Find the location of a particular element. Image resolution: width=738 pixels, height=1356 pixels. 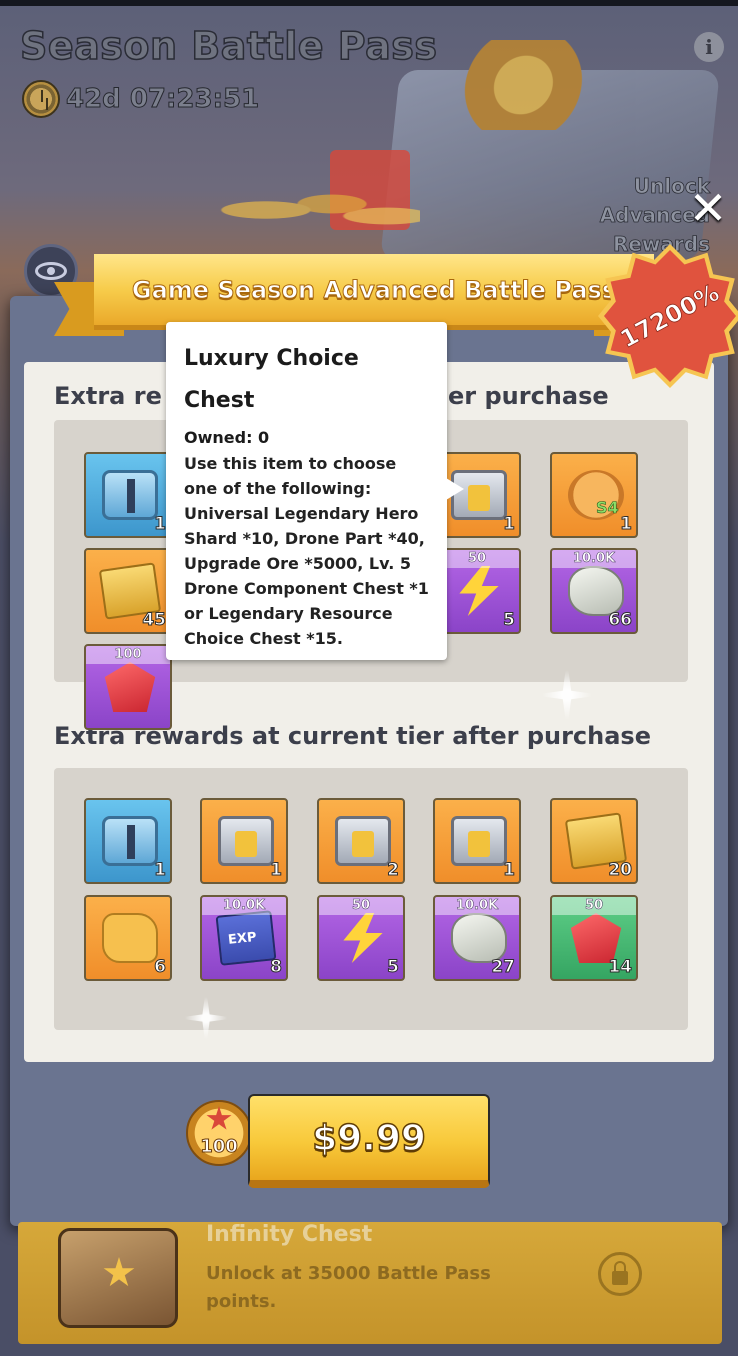

infinity-chest-icon is located at coordinates (118, 1278).